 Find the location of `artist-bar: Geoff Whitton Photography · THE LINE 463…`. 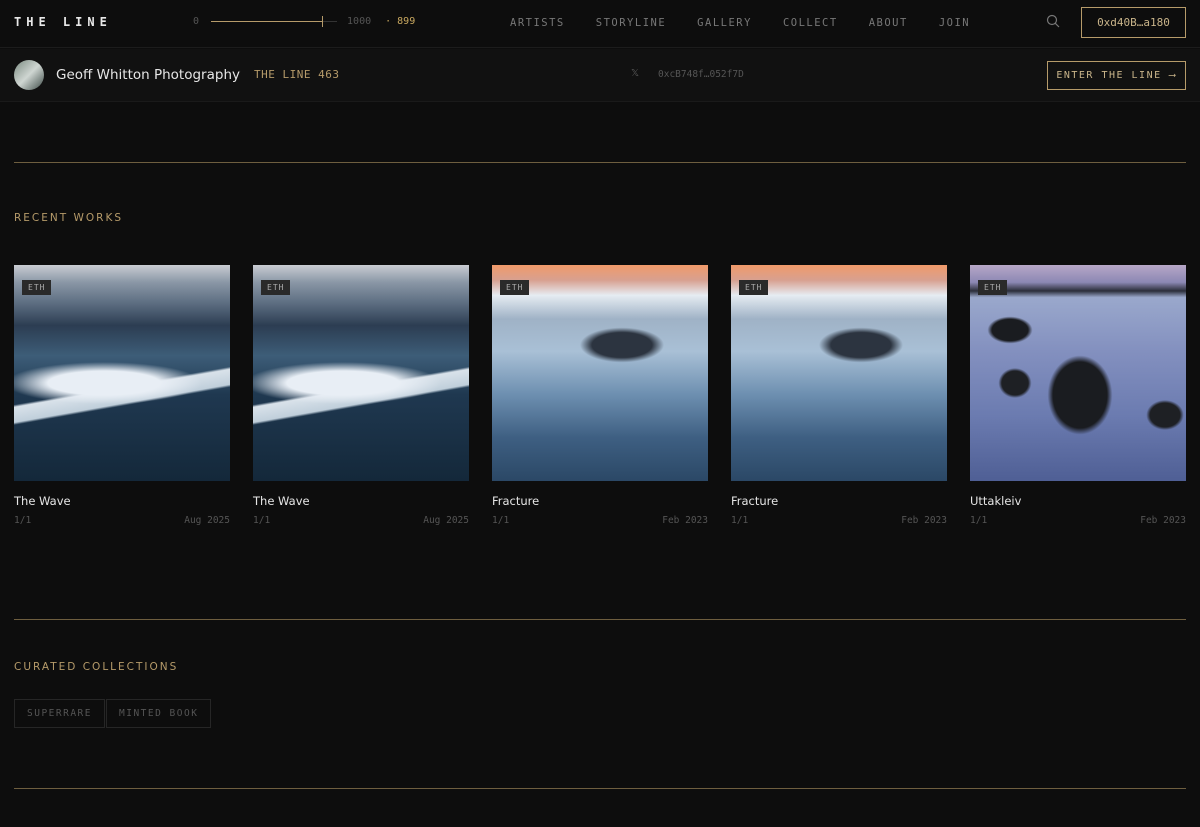

artist-bar: Geoff Whitton Photography · THE LINE 463… is located at coordinates (600, 75).